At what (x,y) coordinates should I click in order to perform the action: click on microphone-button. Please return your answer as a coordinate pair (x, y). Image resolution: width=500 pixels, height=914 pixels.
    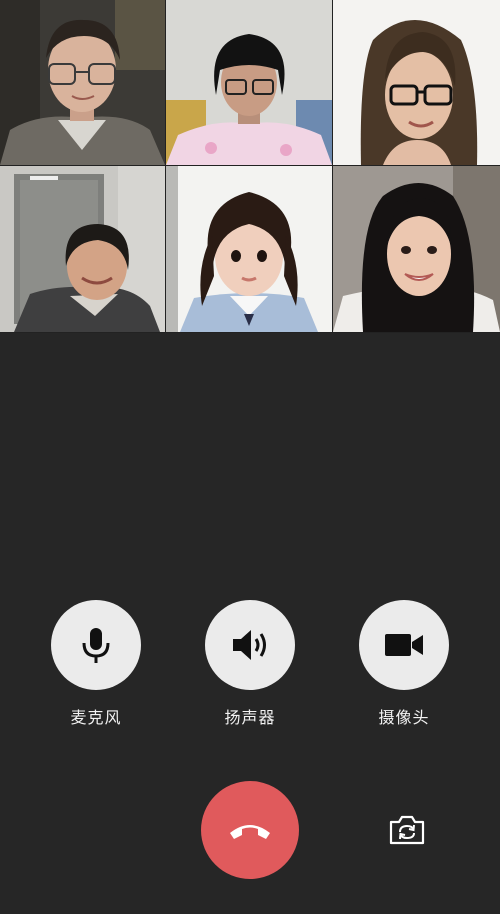
    Looking at the image, I should click on (96, 645).